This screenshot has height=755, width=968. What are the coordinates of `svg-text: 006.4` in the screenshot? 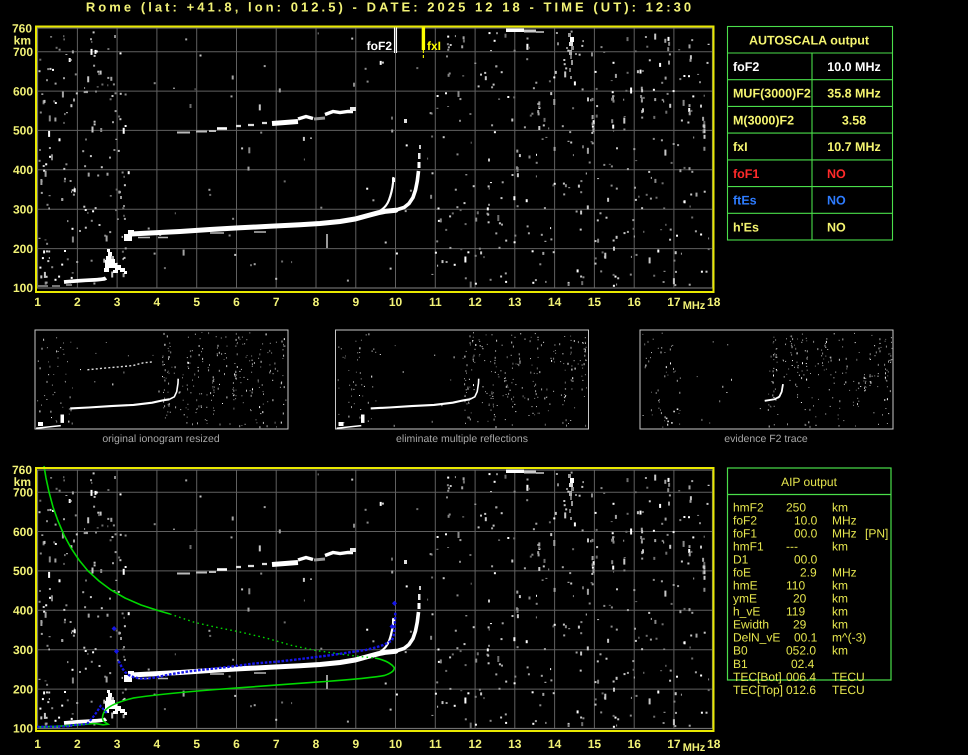 It's located at (801, 677).